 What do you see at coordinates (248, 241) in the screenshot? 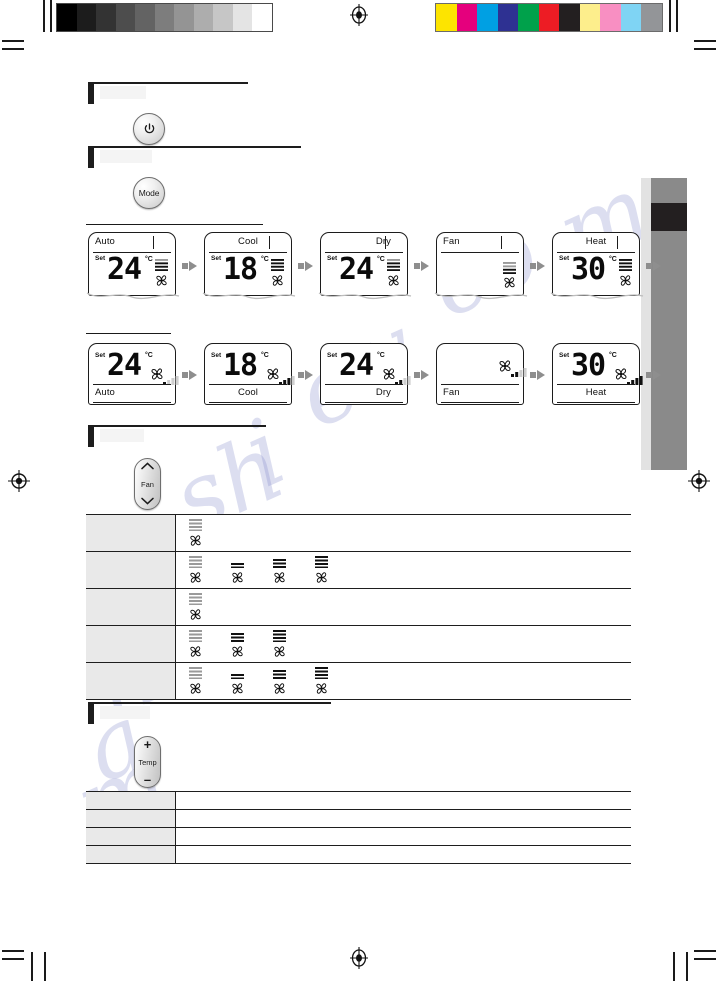
I see `lcd-mode-label: Cool` at bounding box center [248, 241].